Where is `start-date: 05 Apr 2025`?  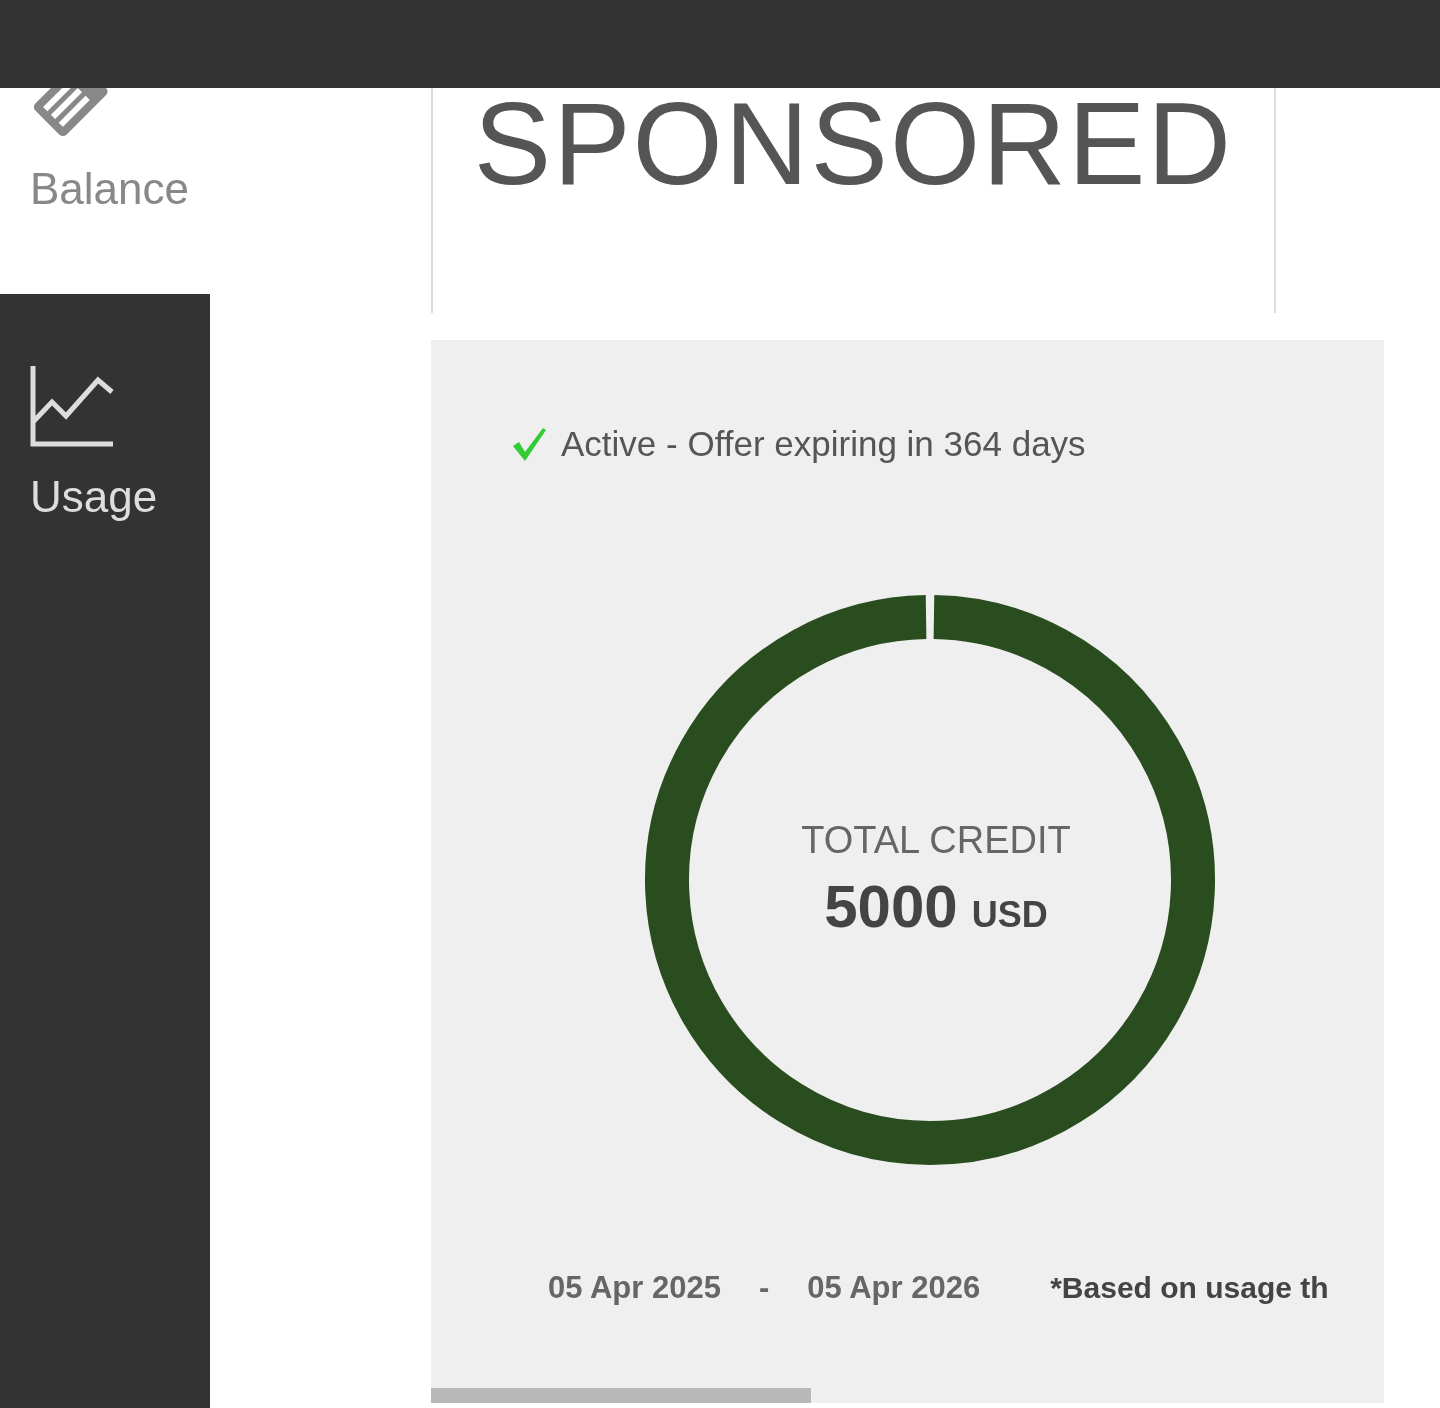
start-date: 05 Apr 2025 is located at coordinates (634, 1288).